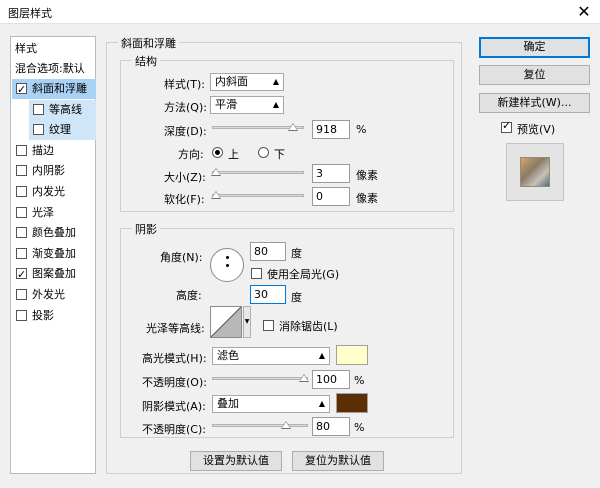  I want to click on size-label: 大小(Z):, so click(185, 177).